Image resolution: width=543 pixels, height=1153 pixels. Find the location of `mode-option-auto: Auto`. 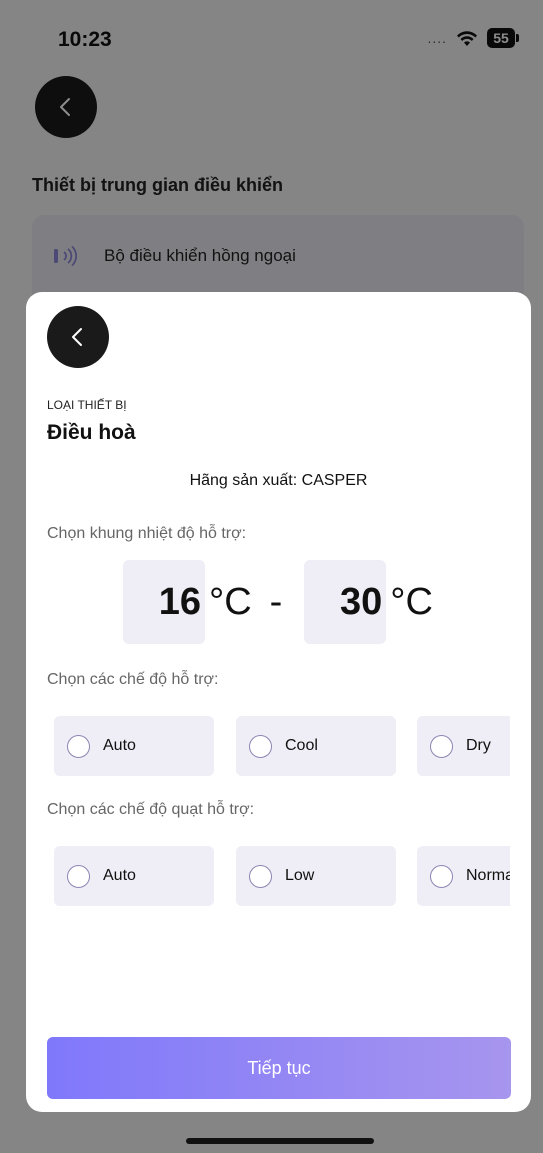

mode-option-auto: Auto is located at coordinates (134, 746).